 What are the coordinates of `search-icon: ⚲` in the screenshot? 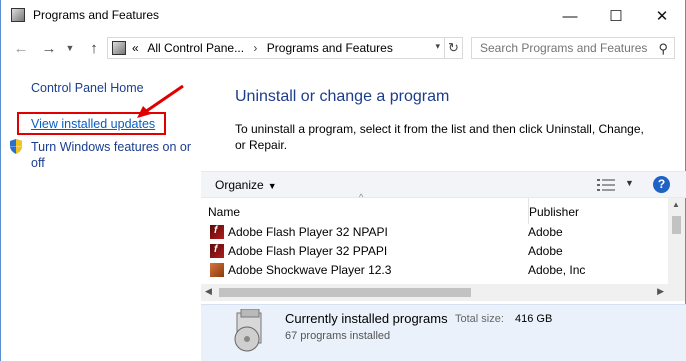 It's located at (663, 49).